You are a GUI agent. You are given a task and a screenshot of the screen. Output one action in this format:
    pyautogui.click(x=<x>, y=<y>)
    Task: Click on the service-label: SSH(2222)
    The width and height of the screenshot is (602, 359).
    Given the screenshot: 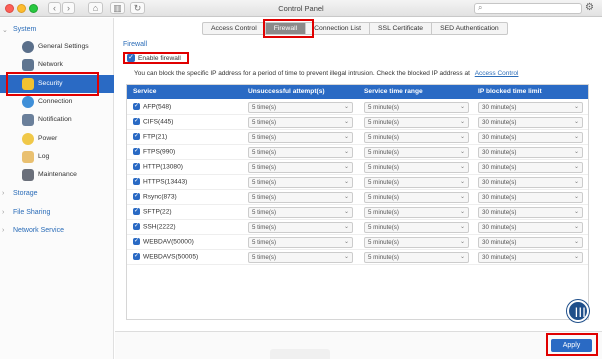 What is the action you would take?
    pyautogui.click(x=159, y=227)
    